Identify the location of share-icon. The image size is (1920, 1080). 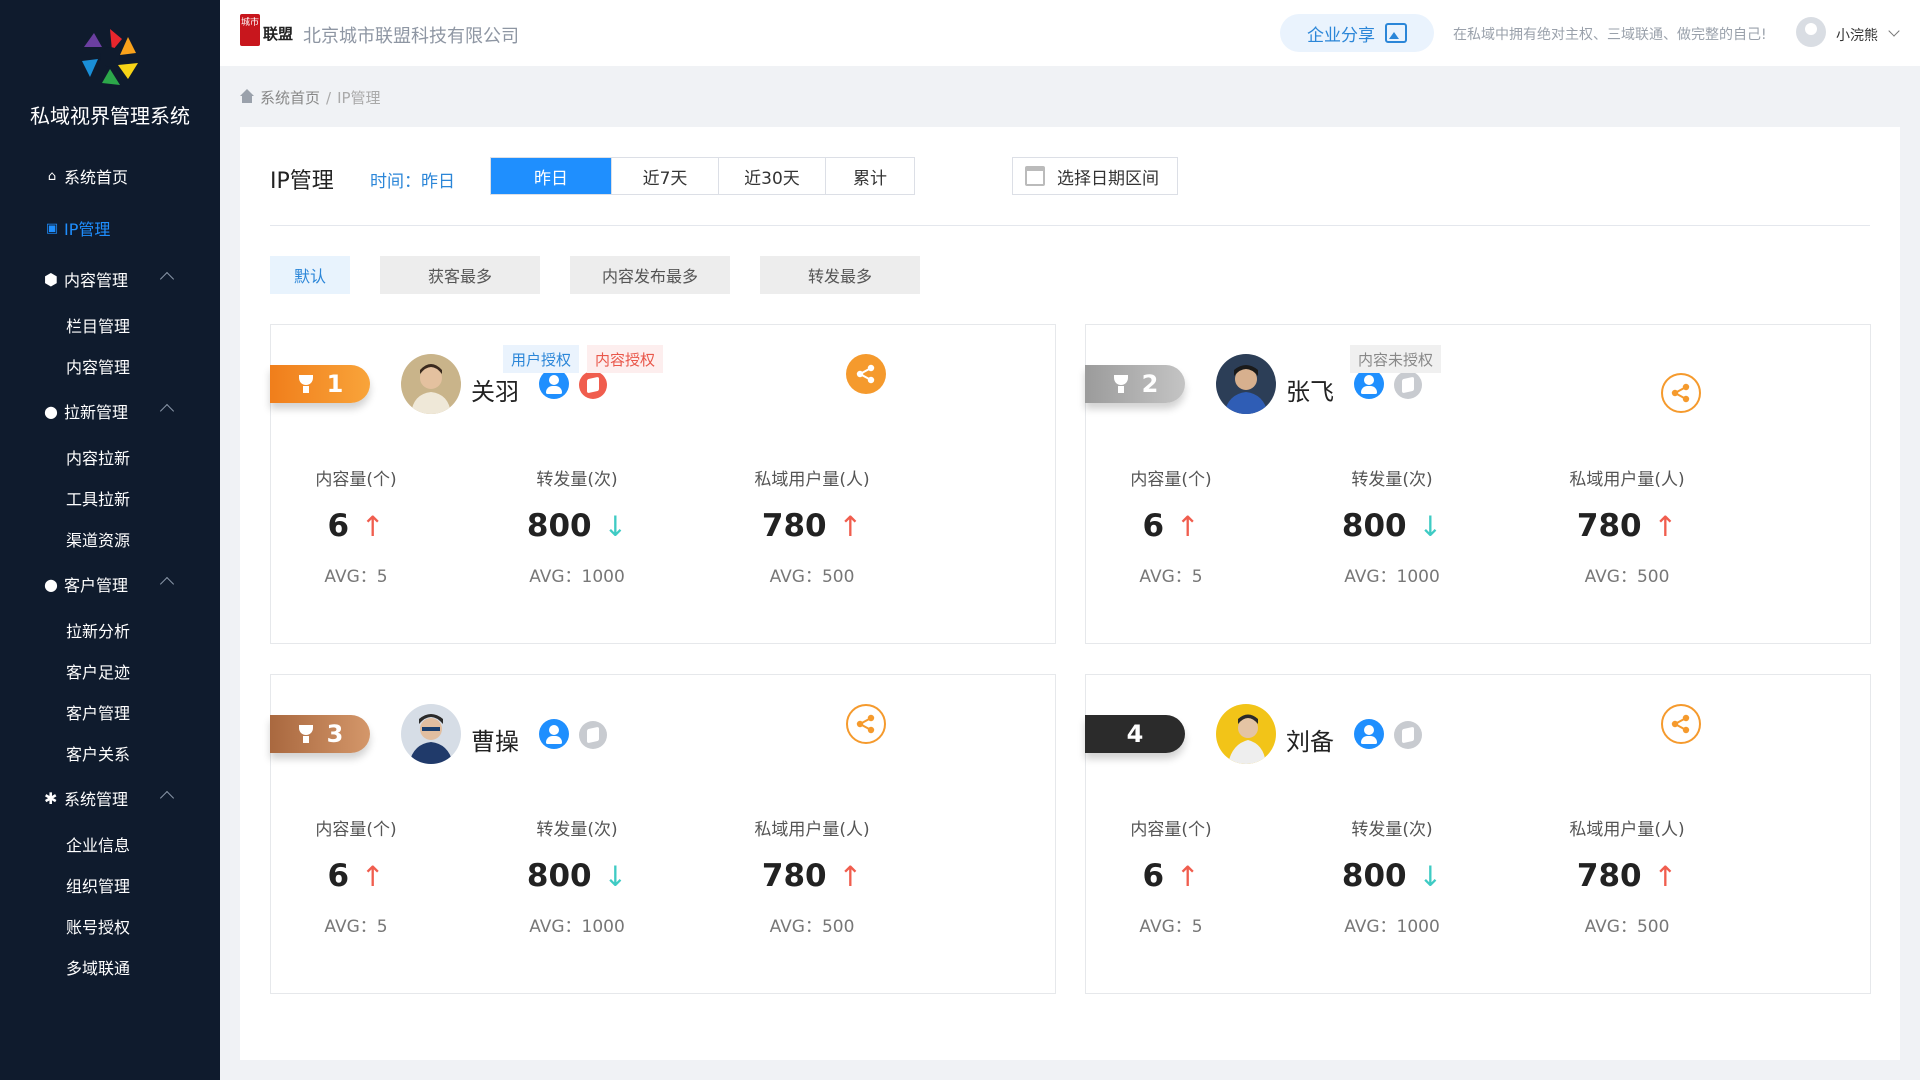
(865, 374).